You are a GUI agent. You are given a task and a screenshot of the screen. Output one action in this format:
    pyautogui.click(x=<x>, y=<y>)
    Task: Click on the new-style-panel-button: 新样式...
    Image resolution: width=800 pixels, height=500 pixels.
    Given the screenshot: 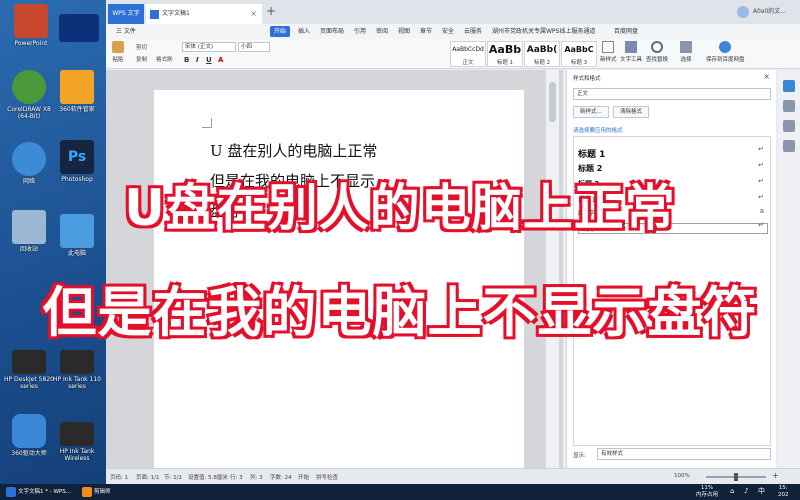 What is the action you would take?
    pyautogui.click(x=591, y=112)
    